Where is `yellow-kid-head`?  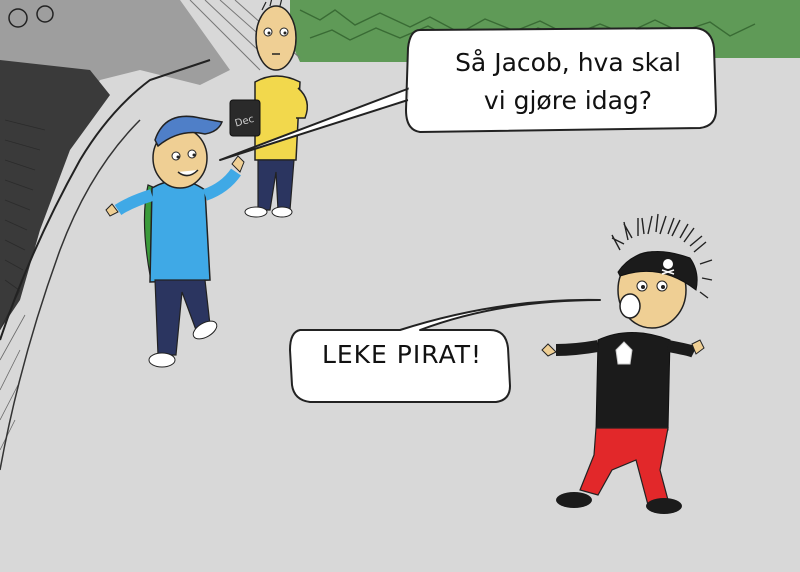
yellow-kid-head is located at coordinates (276, 38).